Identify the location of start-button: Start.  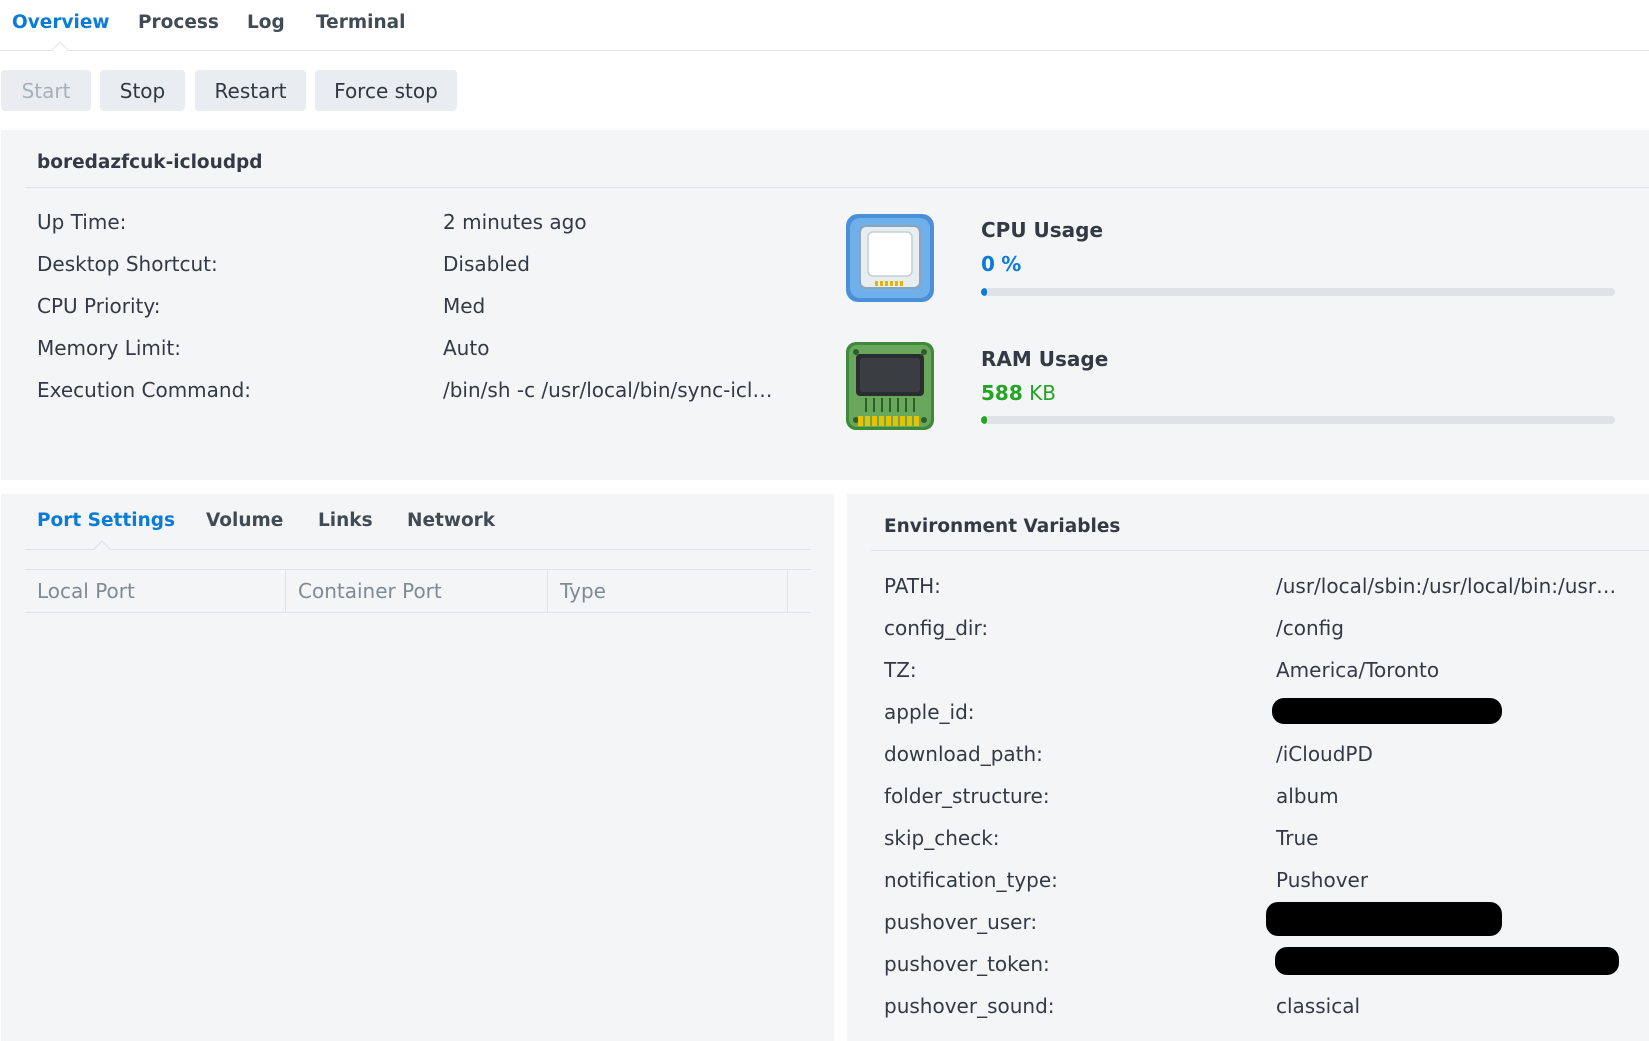
(46, 90).